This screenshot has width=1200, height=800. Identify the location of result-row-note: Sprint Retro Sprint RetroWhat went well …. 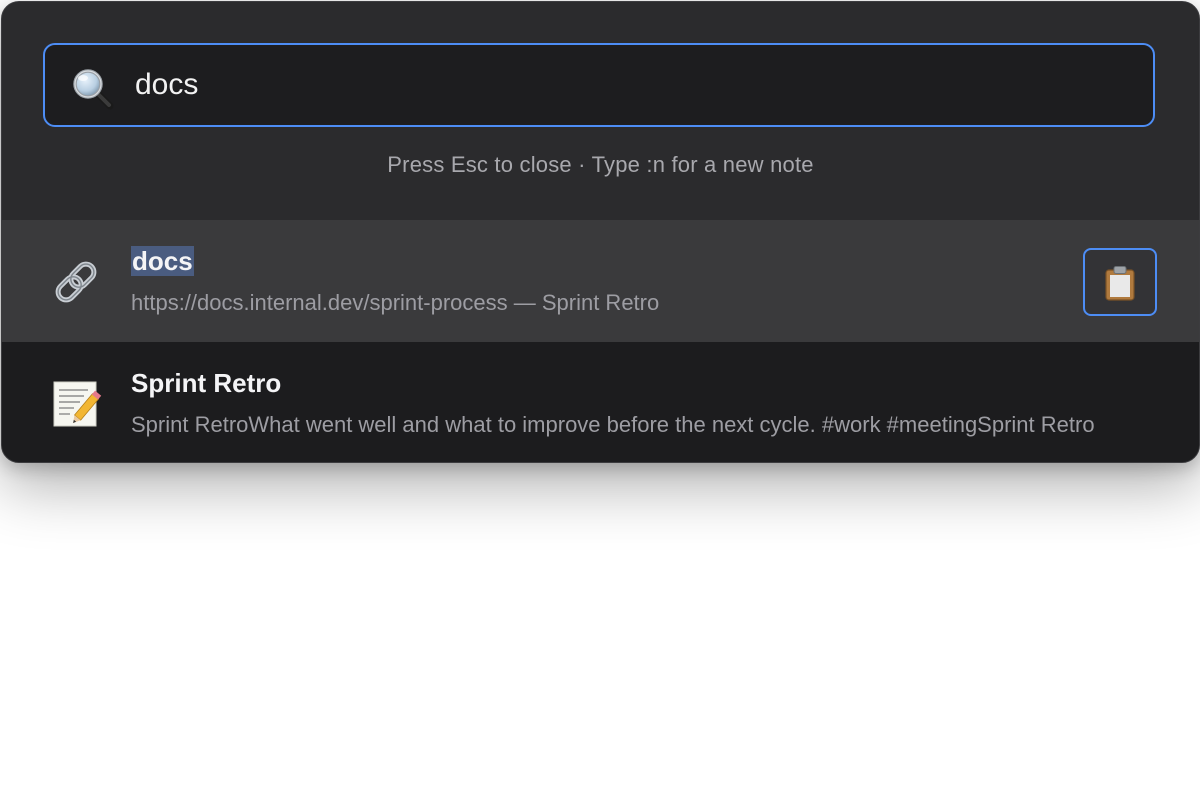
(600, 402).